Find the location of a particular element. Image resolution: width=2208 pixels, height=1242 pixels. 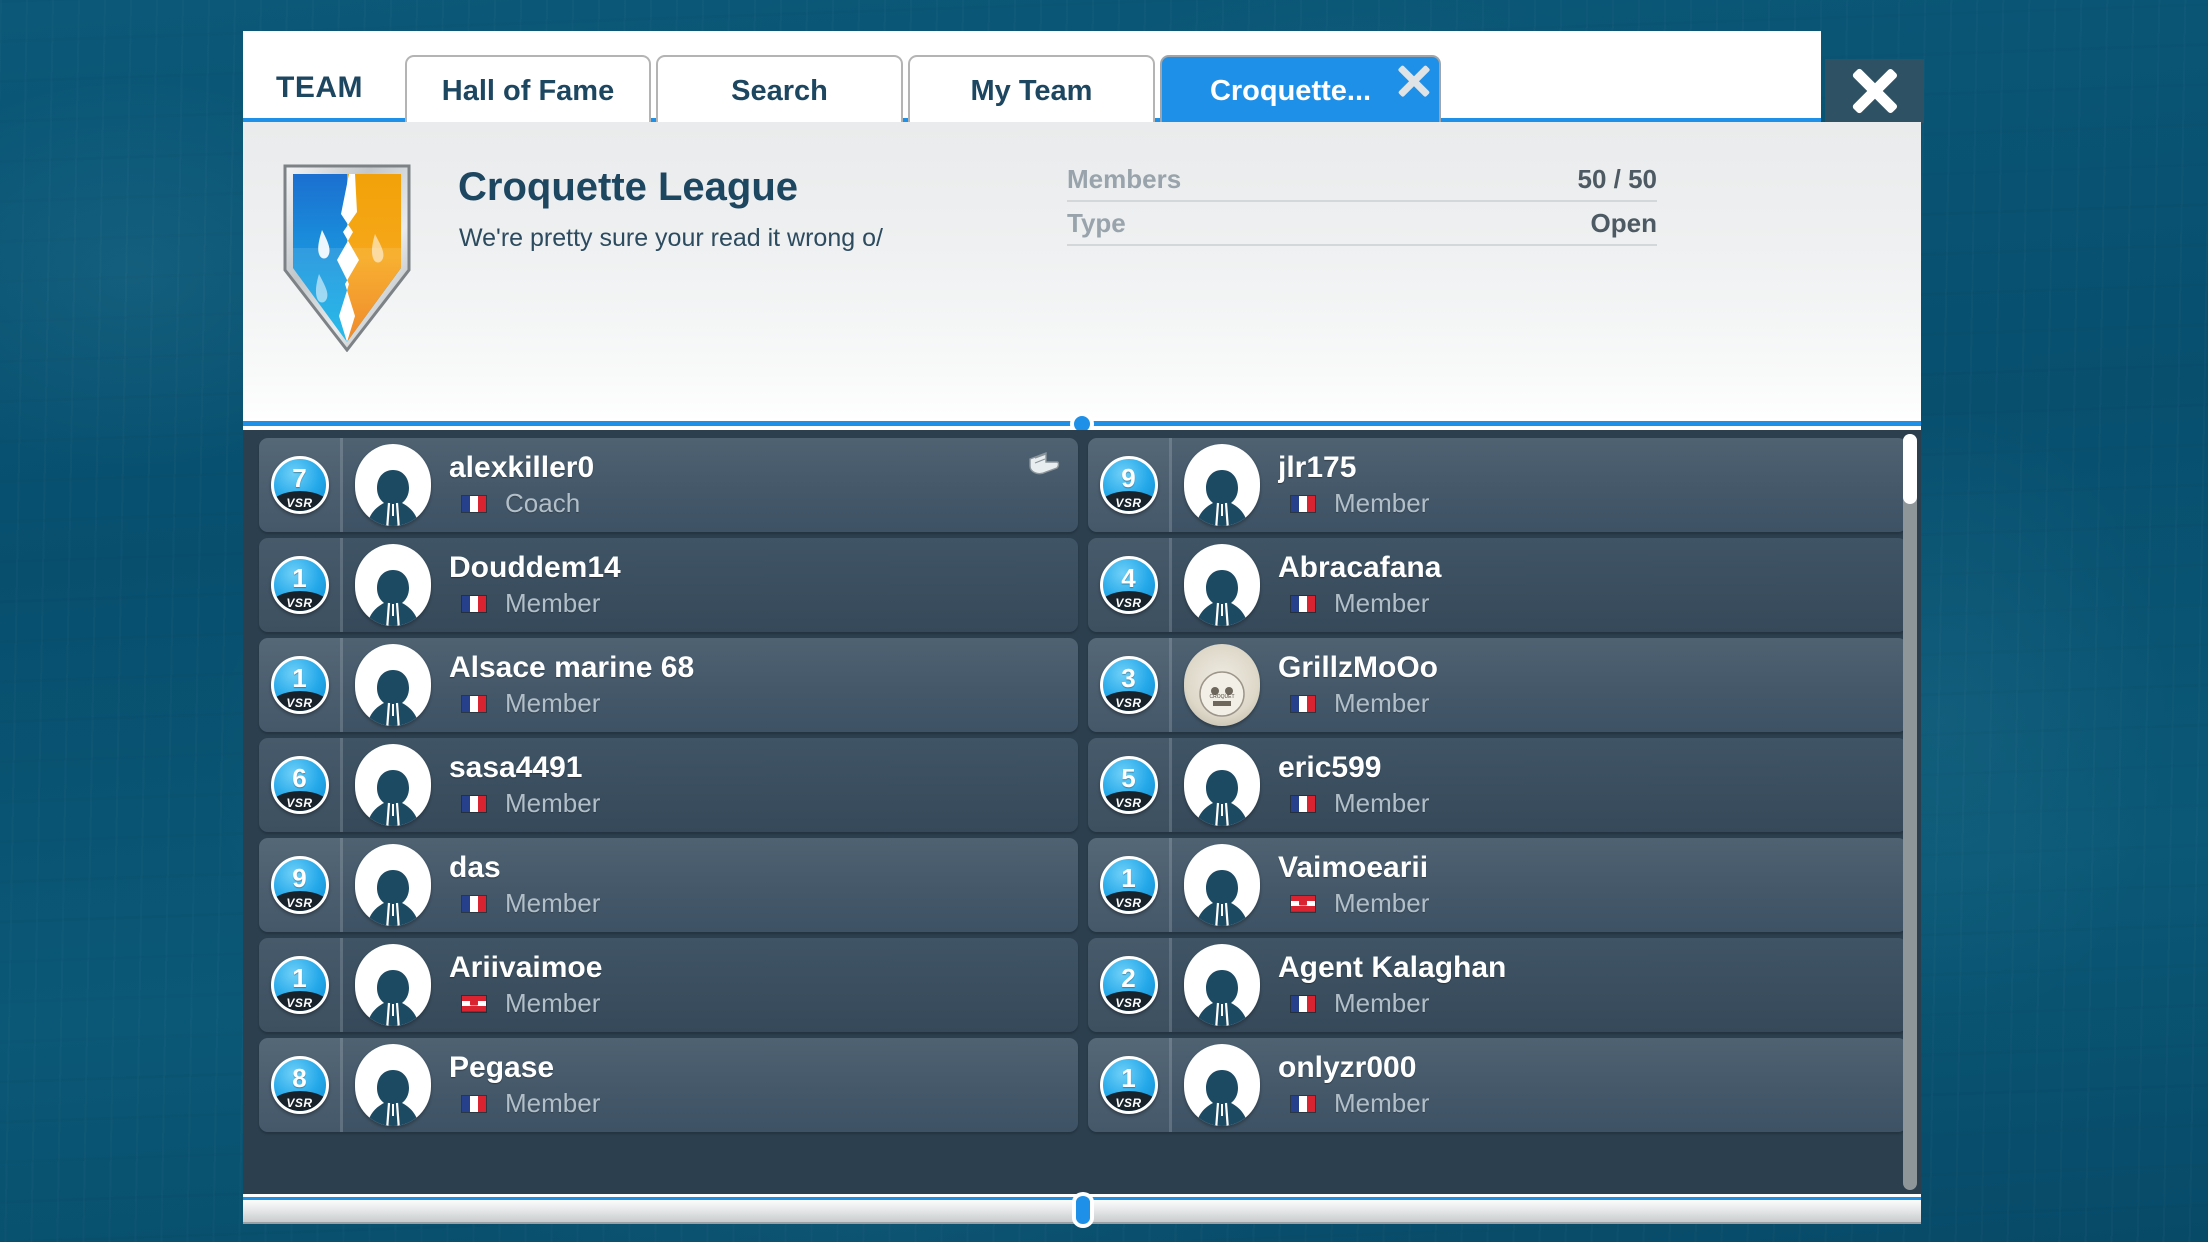

member-rank-badge-cell: 9 VSR is located at coordinates (301, 885).